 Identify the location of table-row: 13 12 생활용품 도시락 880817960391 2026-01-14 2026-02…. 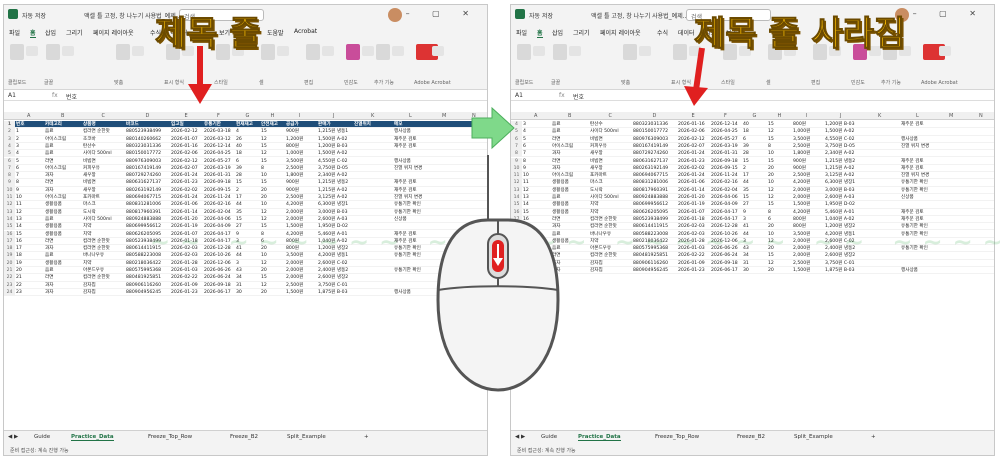
(245, 212).